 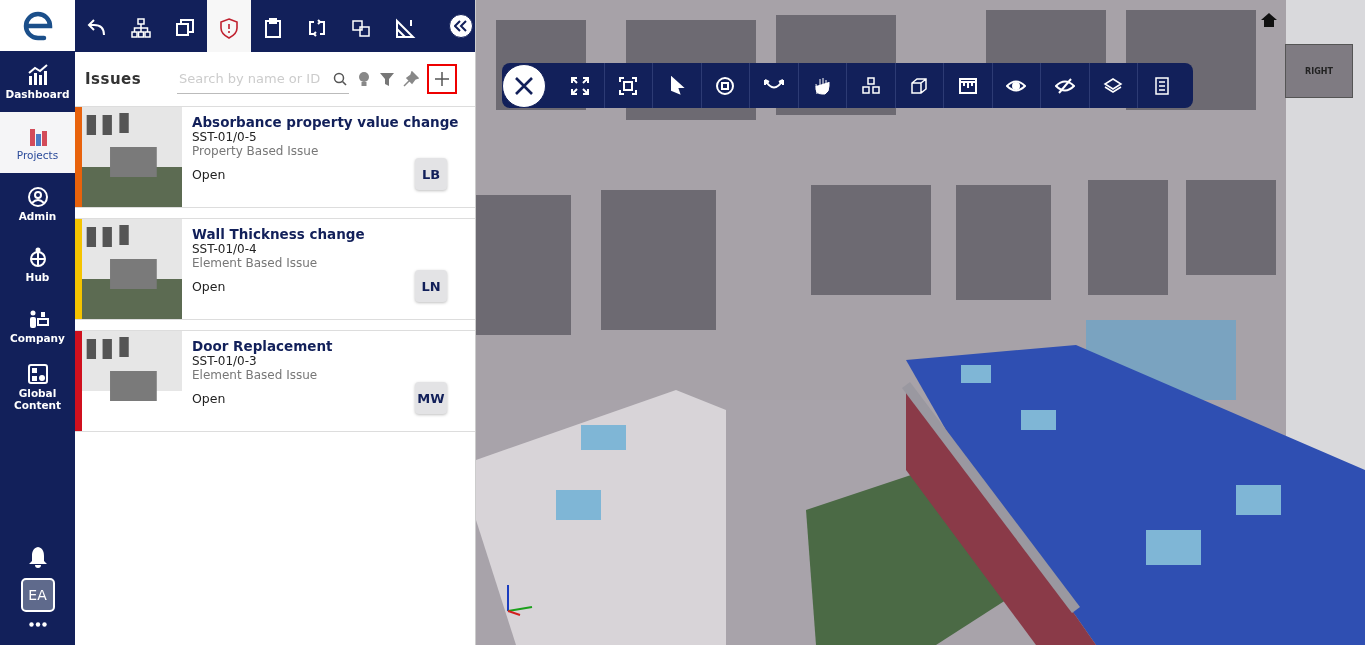 What do you see at coordinates (461, 26) in the screenshot?
I see `double-chevron-left-icon` at bounding box center [461, 26].